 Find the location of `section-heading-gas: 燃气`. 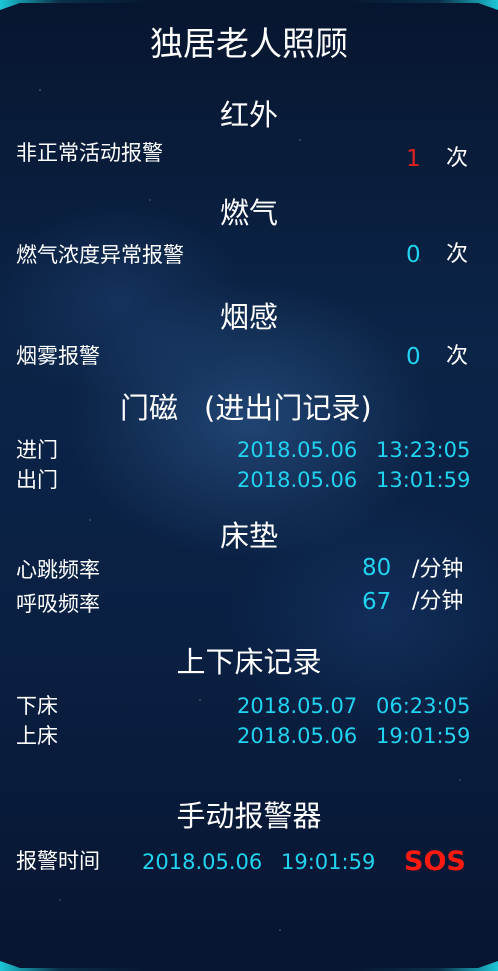

section-heading-gas: 燃气 is located at coordinates (248, 213).